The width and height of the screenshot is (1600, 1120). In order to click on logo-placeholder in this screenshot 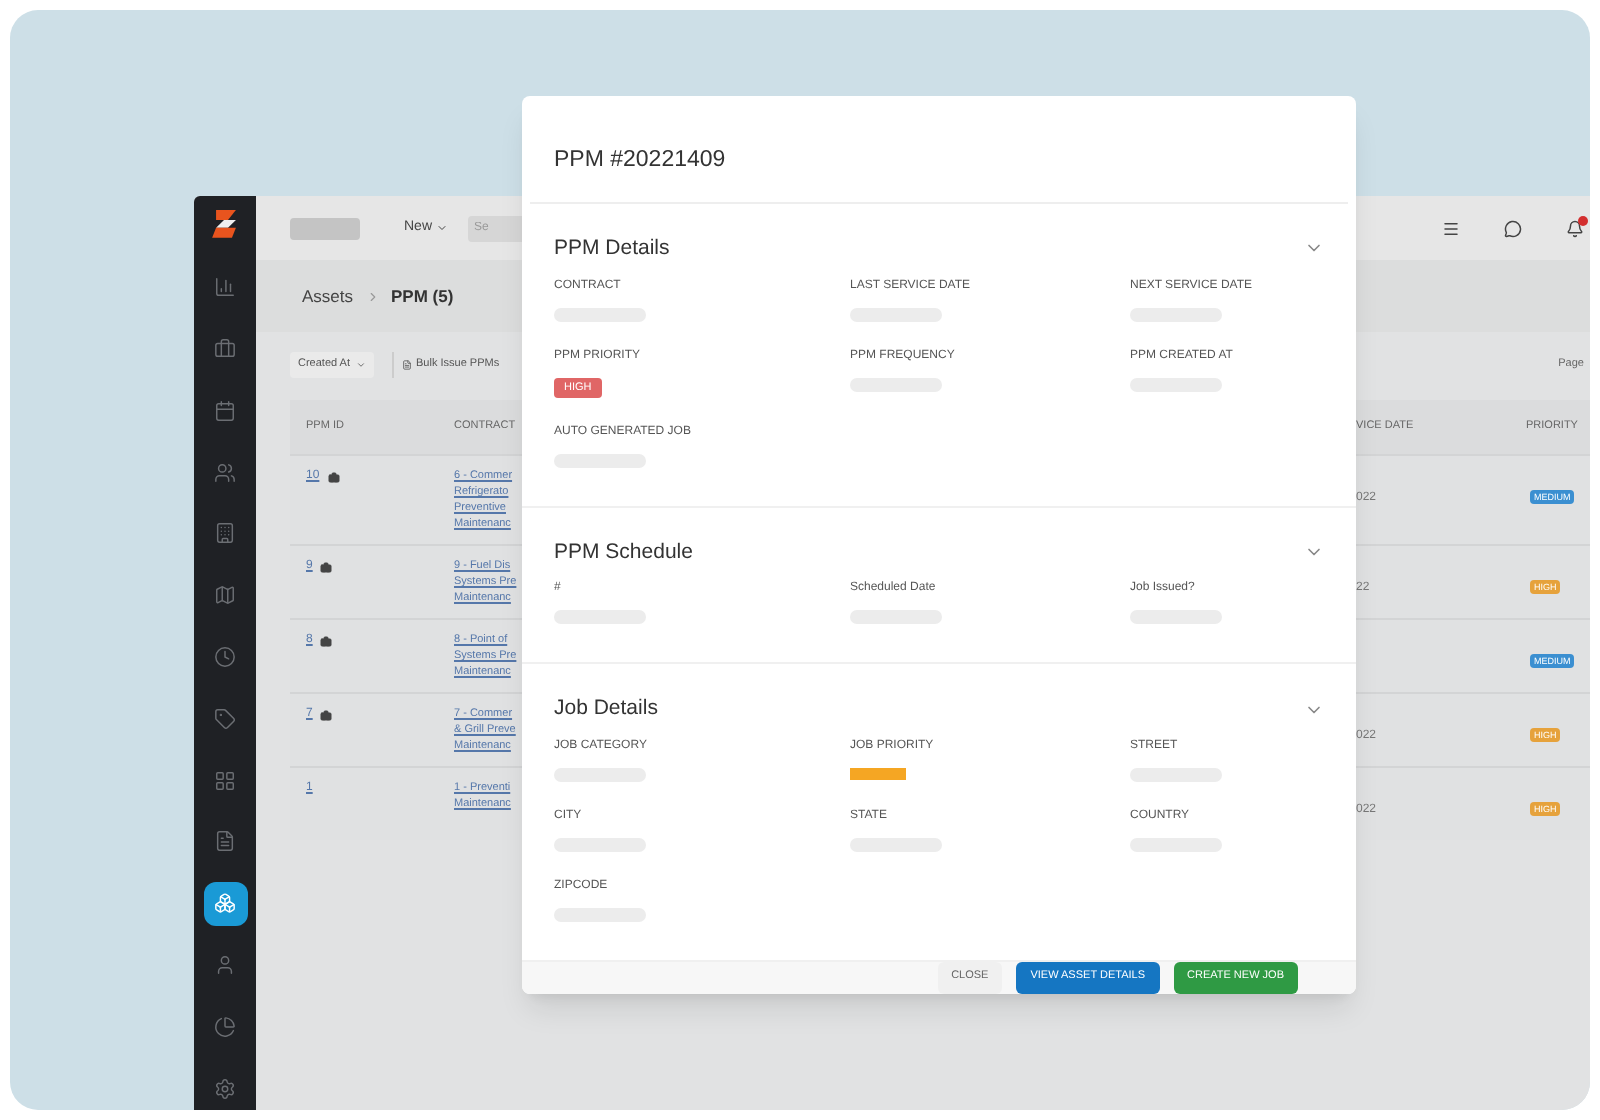, I will do `click(325, 228)`.